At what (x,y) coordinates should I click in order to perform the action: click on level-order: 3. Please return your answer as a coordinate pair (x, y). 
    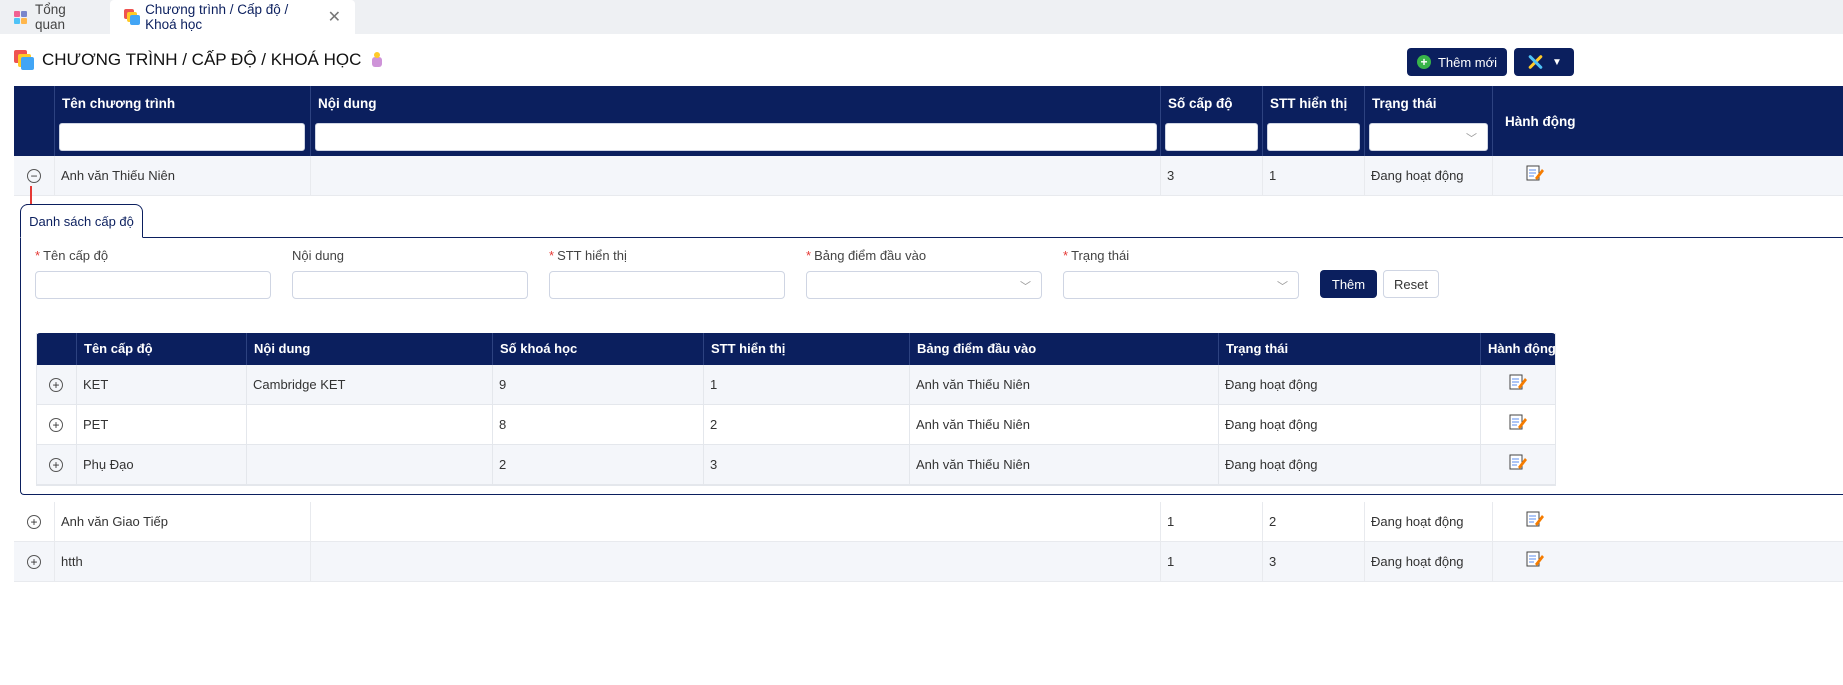
    Looking at the image, I should click on (714, 464).